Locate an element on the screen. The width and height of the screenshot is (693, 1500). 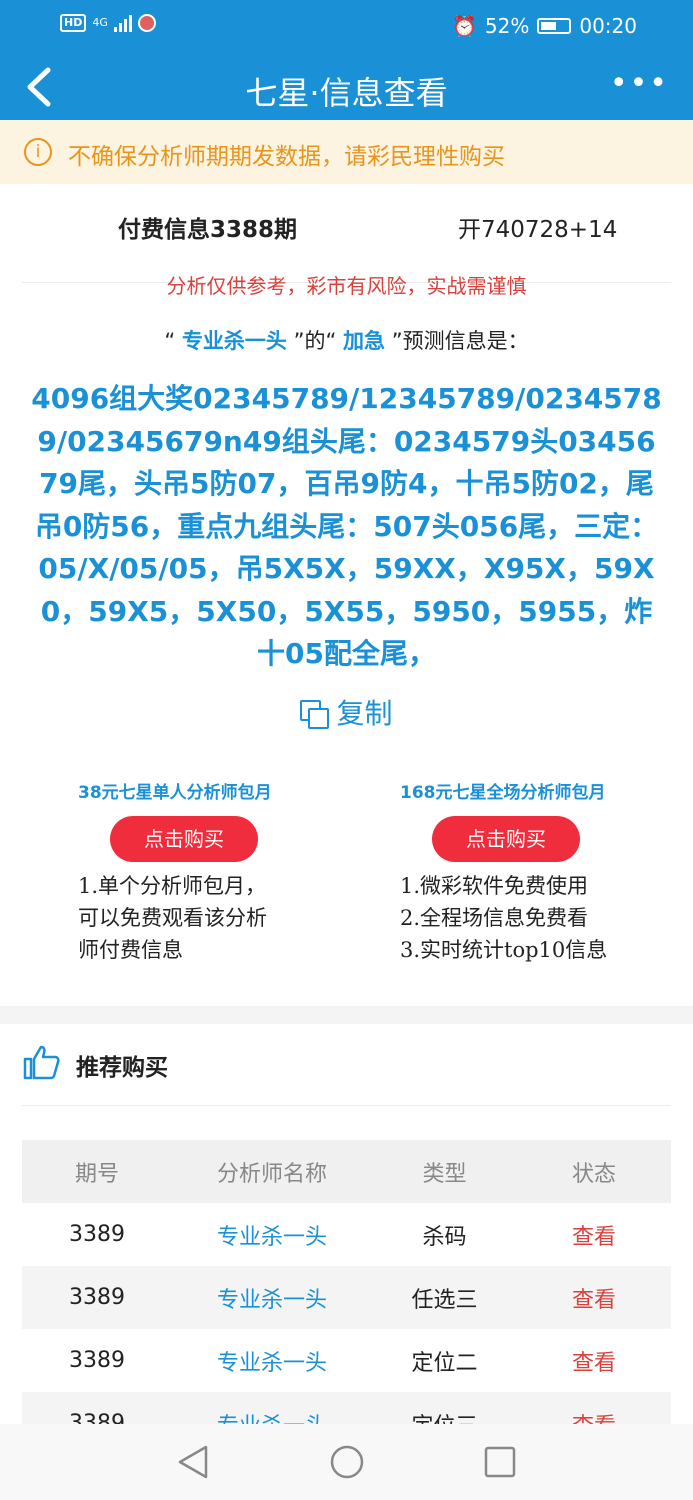
copy-button: 复制 is located at coordinates (346, 712).